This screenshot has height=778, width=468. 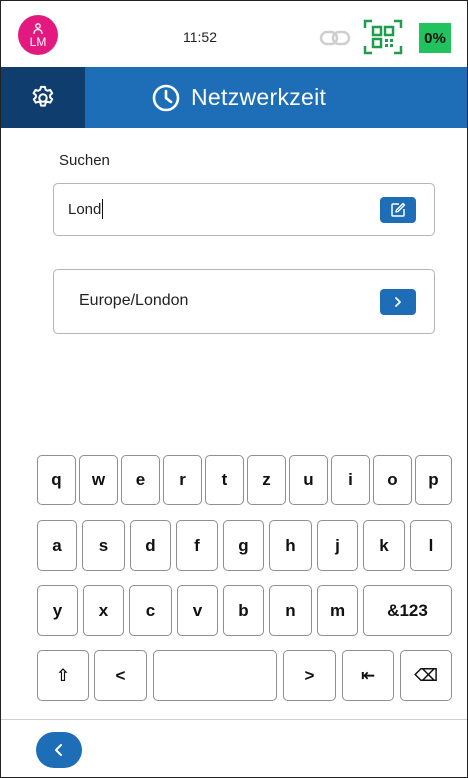 I want to click on key-j: j, so click(x=337, y=545).